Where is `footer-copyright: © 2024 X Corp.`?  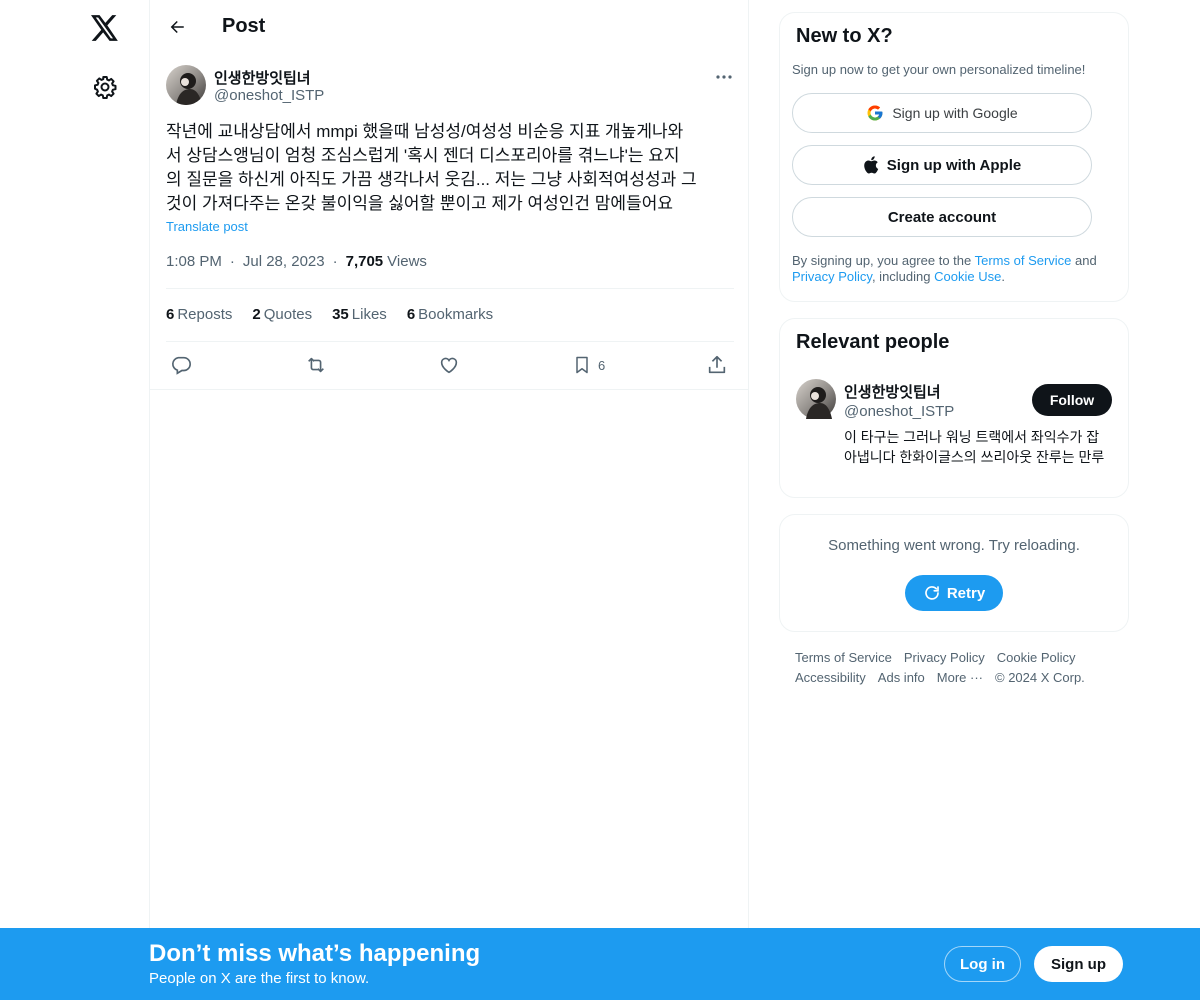
footer-copyright: © 2024 X Corp. is located at coordinates (1040, 677).